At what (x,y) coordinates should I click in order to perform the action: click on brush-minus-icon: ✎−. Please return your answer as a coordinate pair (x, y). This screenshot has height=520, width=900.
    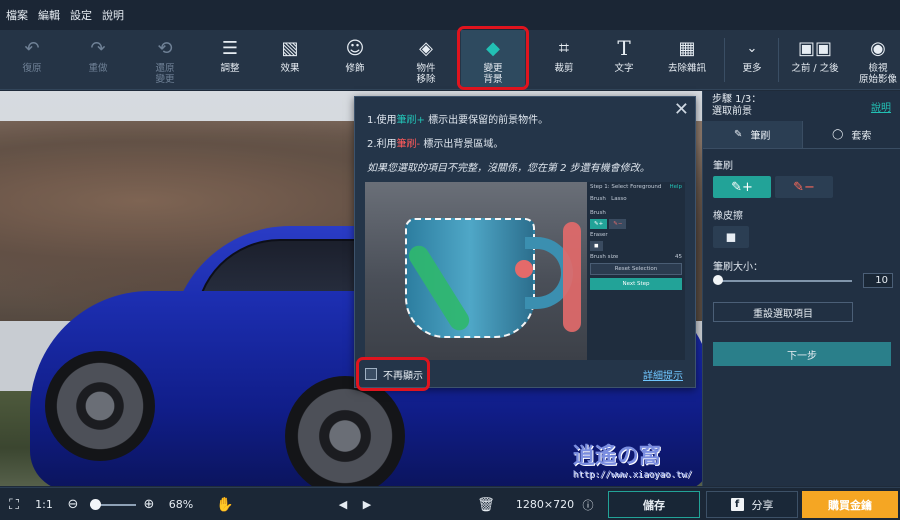
    Looking at the image, I should click on (804, 187).